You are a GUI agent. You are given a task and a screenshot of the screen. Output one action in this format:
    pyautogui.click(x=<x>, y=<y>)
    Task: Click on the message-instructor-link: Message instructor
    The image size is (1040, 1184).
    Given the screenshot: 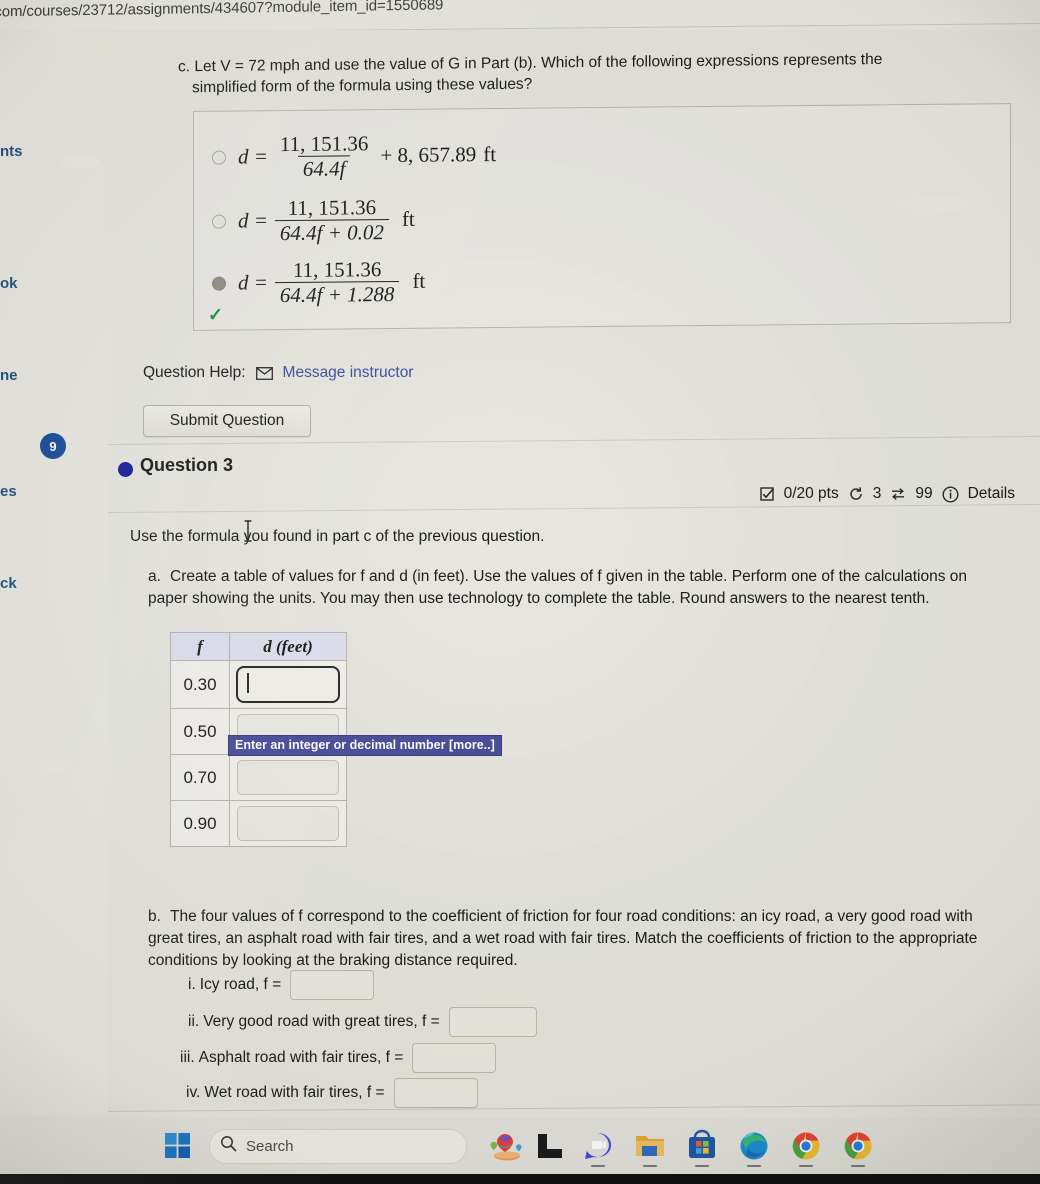 What is the action you would take?
    pyautogui.click(x=348, y=373)
    